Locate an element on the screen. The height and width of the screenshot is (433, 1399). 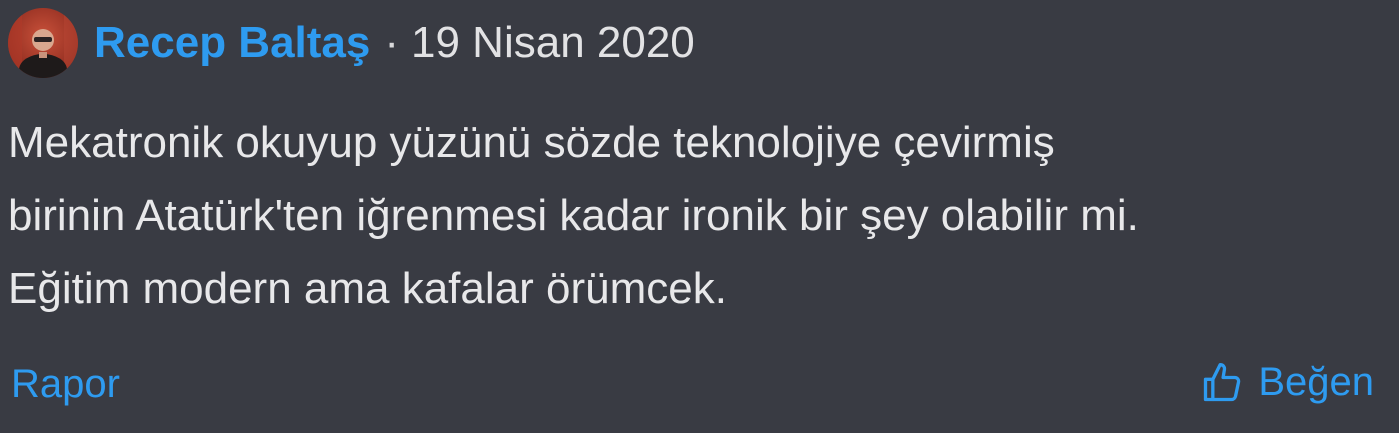
avatar is located at coordinates (43, 43).